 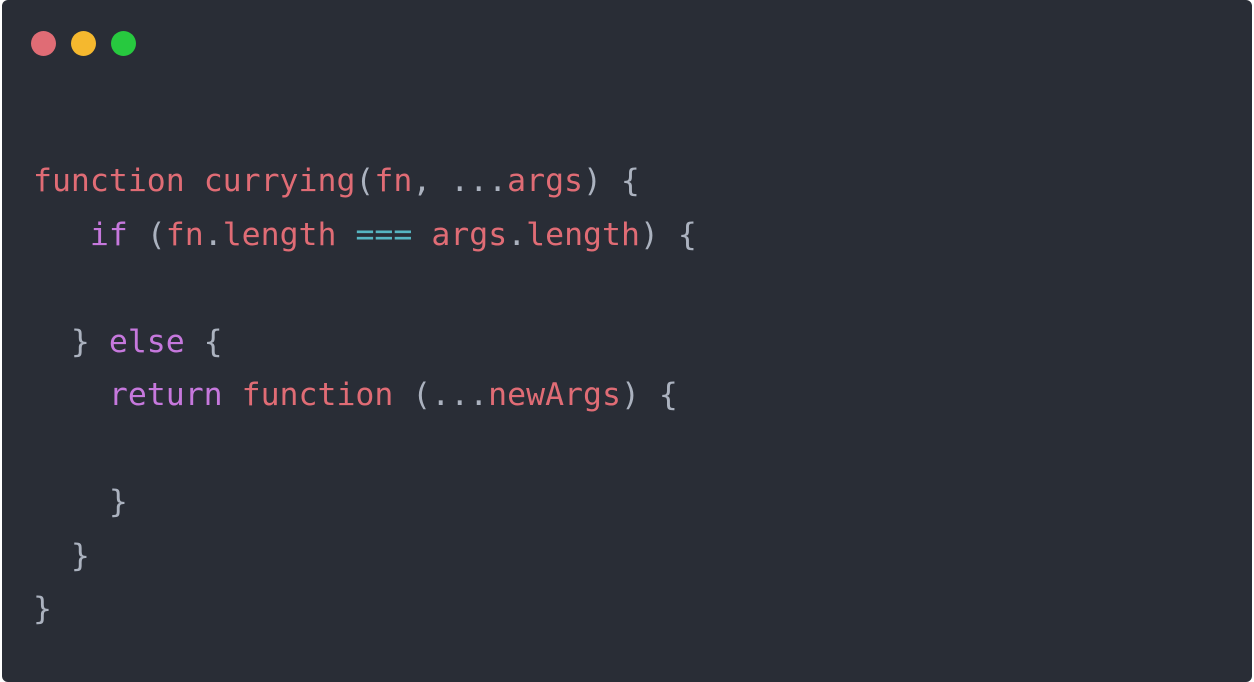 I want to click on code-token: return, so click(x=165, y=395).